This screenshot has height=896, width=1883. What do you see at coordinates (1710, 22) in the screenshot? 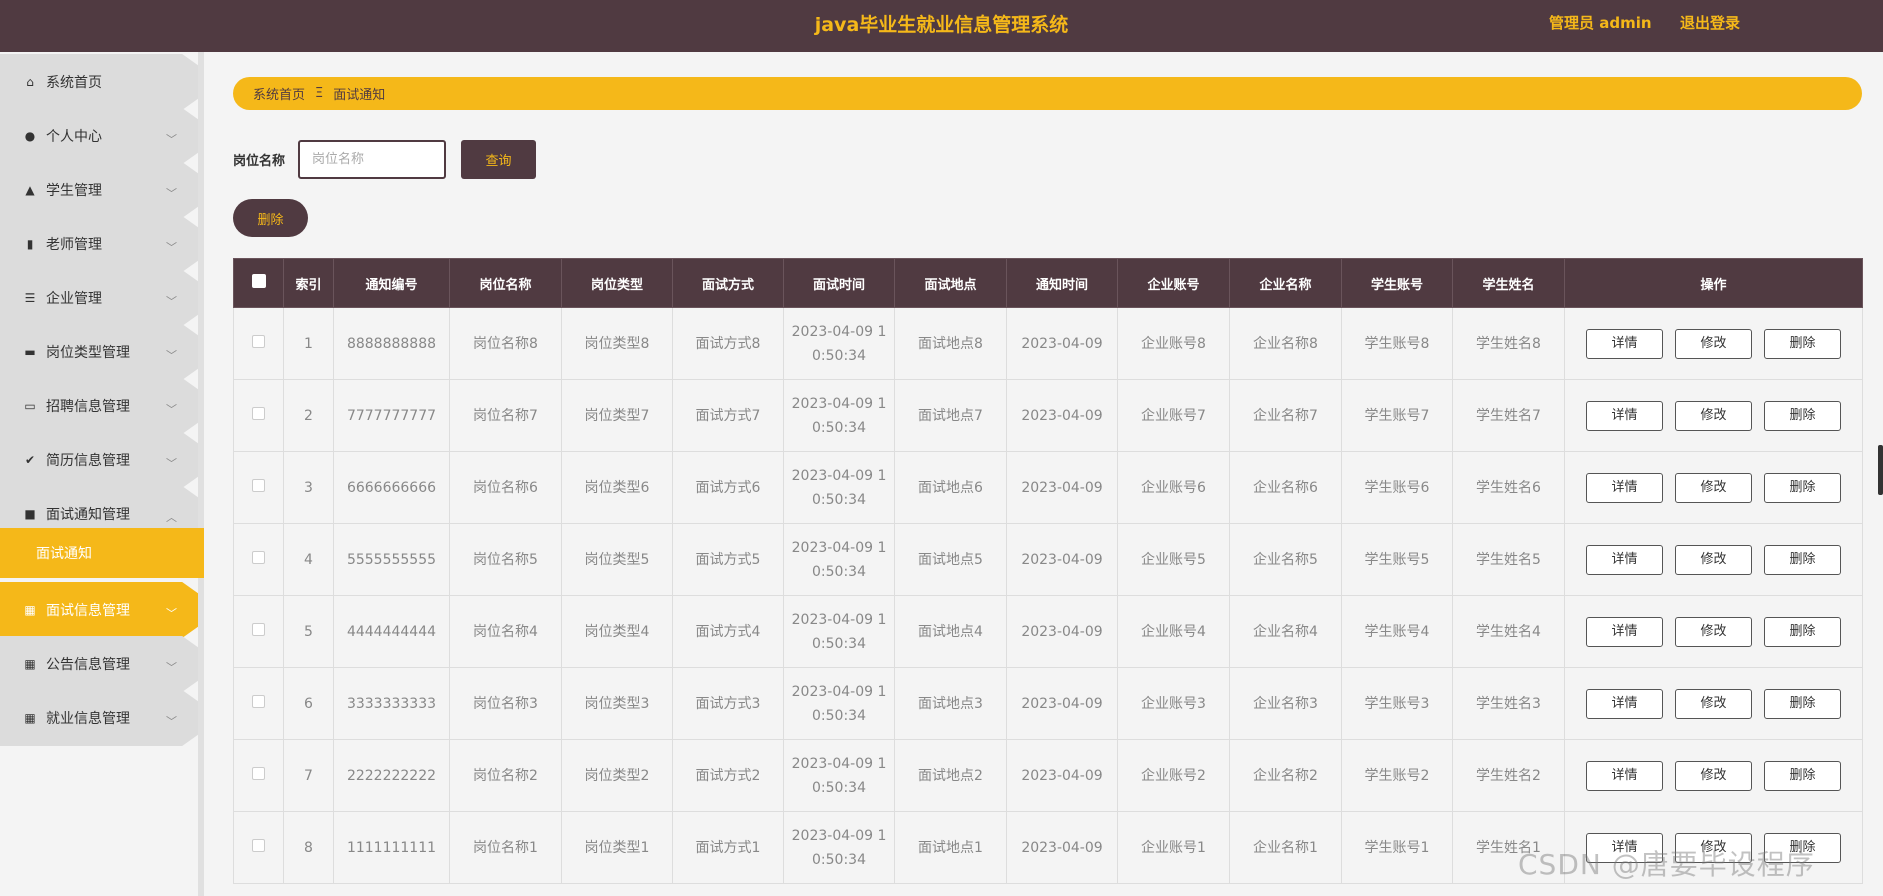
I see `logout-link: 退出登录` at bounding box center [1710, 22].